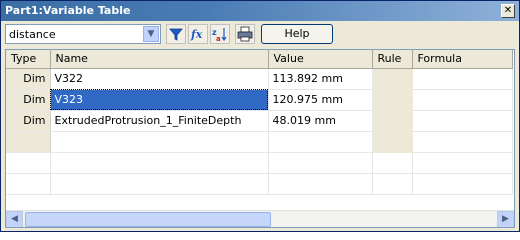 The image size is (520, 240). Describe the element at coordinates (505, 219) in the screenshot. I see `scroll-right-arrow-icon: ▶` at that location.